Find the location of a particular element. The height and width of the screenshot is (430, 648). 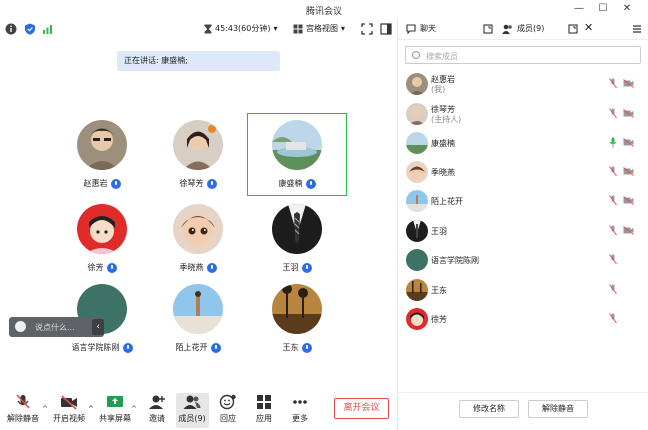

member-name-text: 康盛楠 is located at coordinates (443, 143).